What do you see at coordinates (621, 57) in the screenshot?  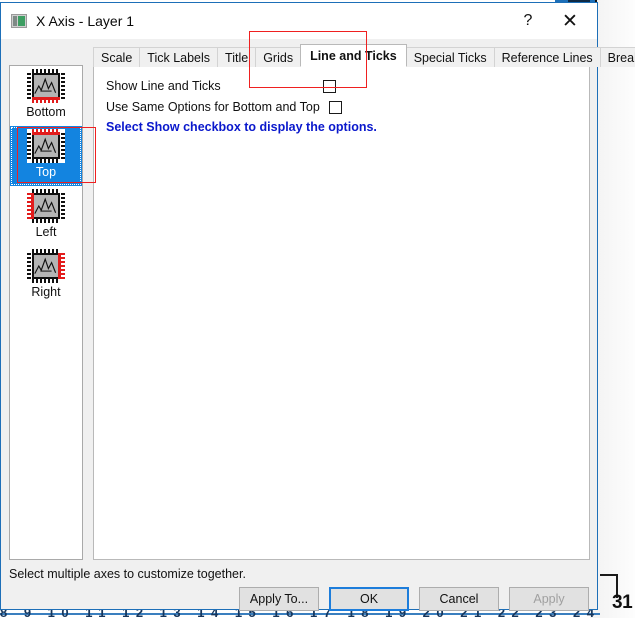 I see `tab-label: Breaks` at bounding box center [621, 57].